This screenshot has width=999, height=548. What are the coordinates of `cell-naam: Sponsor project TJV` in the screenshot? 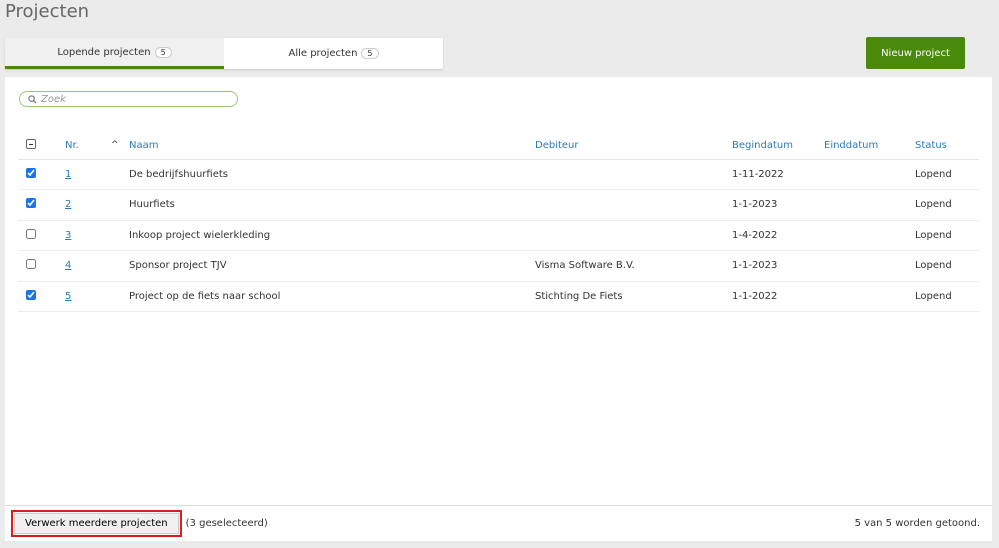 It's located at (332, 266).